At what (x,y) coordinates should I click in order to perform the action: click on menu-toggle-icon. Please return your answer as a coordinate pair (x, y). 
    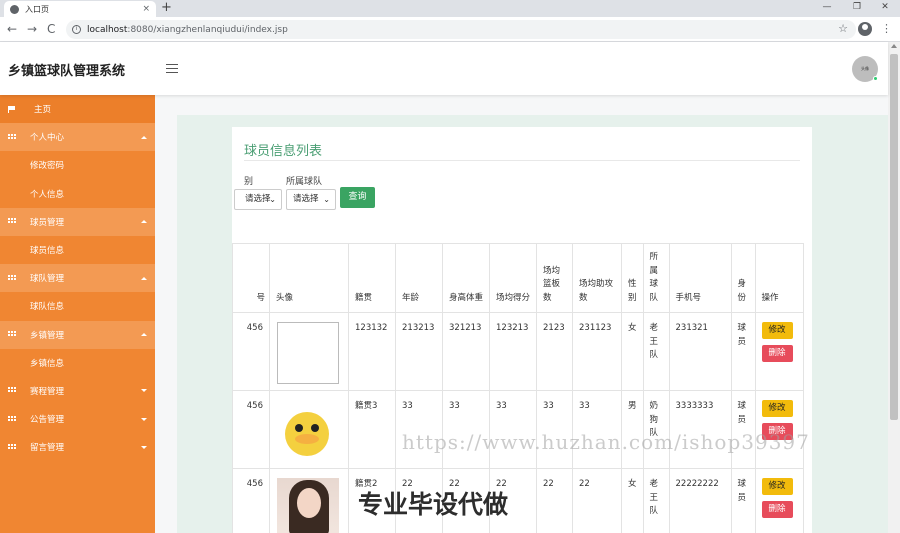
    Looking at the image, I should click on (172, 68).